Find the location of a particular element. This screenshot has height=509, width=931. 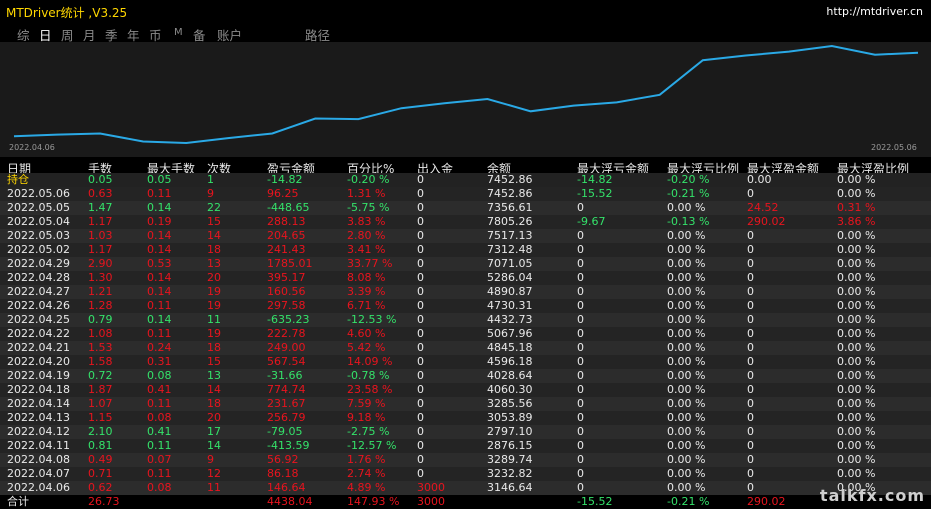

cell-percent: -12.57 % is located at coordinates (372, 445).